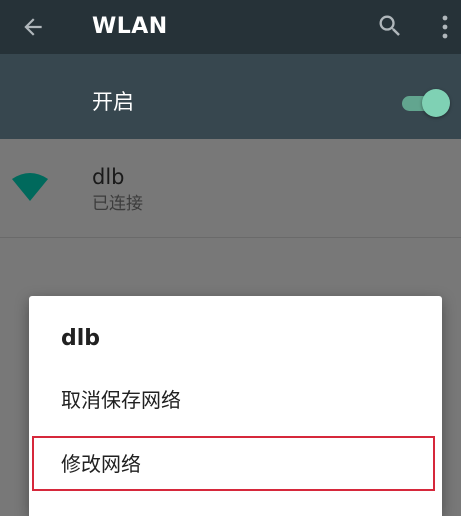  Describe the element at coordinates (436, 103) in the screenshot. I see `toggle-thumb` at that location.